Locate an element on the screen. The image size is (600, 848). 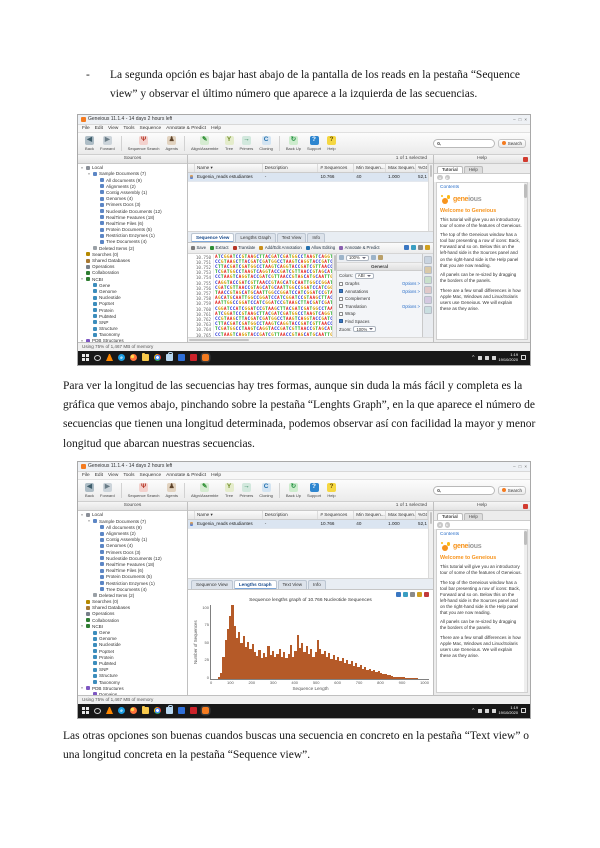
annotations-checkbox is located at coordinates (341, 291).